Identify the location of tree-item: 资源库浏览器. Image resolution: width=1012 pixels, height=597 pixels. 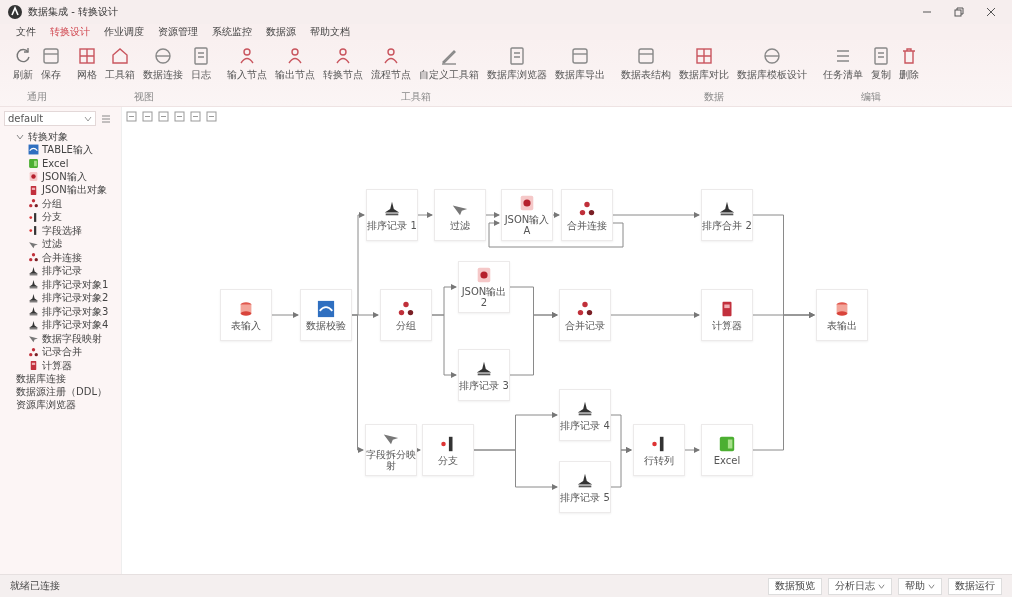
(60, 405).